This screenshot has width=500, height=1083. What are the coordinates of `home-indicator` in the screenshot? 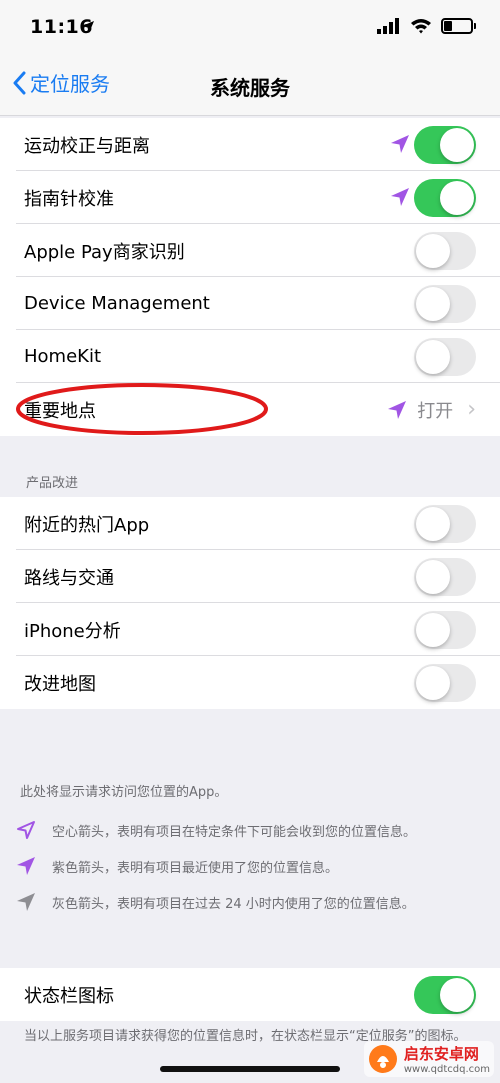 It's located at (250, 1069).